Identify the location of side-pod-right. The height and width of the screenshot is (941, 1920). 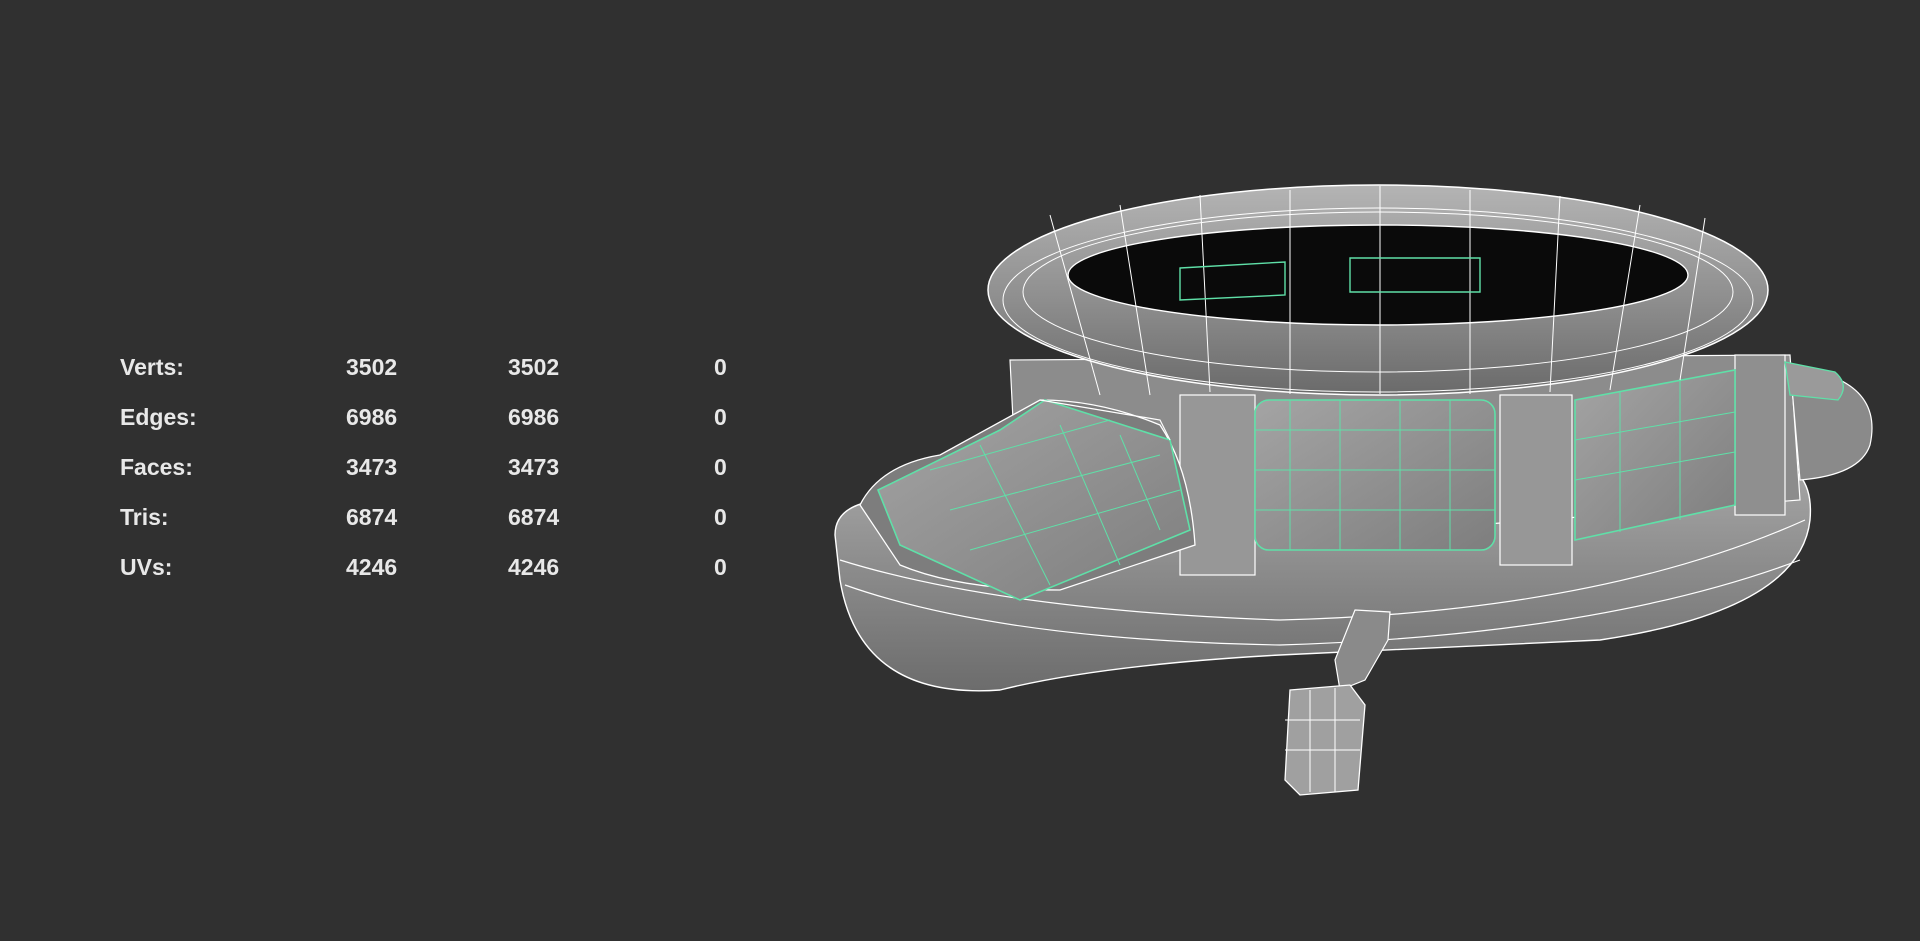
(1828, 421).